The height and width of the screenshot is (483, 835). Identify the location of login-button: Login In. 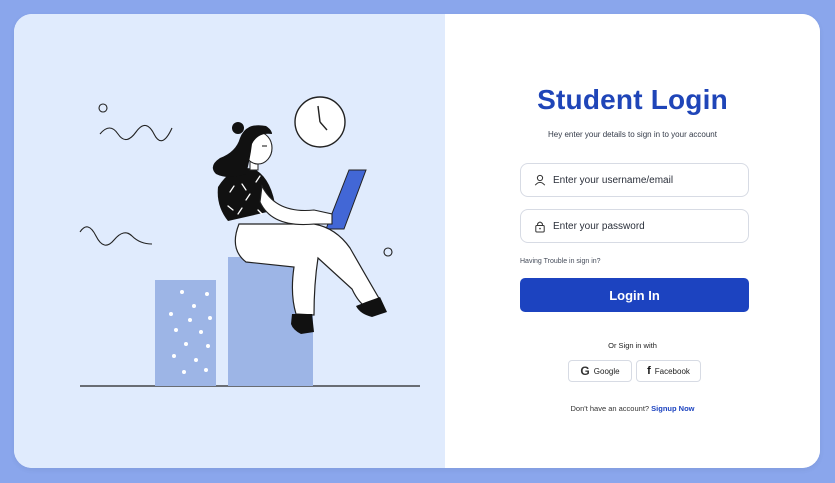
(634, 295).